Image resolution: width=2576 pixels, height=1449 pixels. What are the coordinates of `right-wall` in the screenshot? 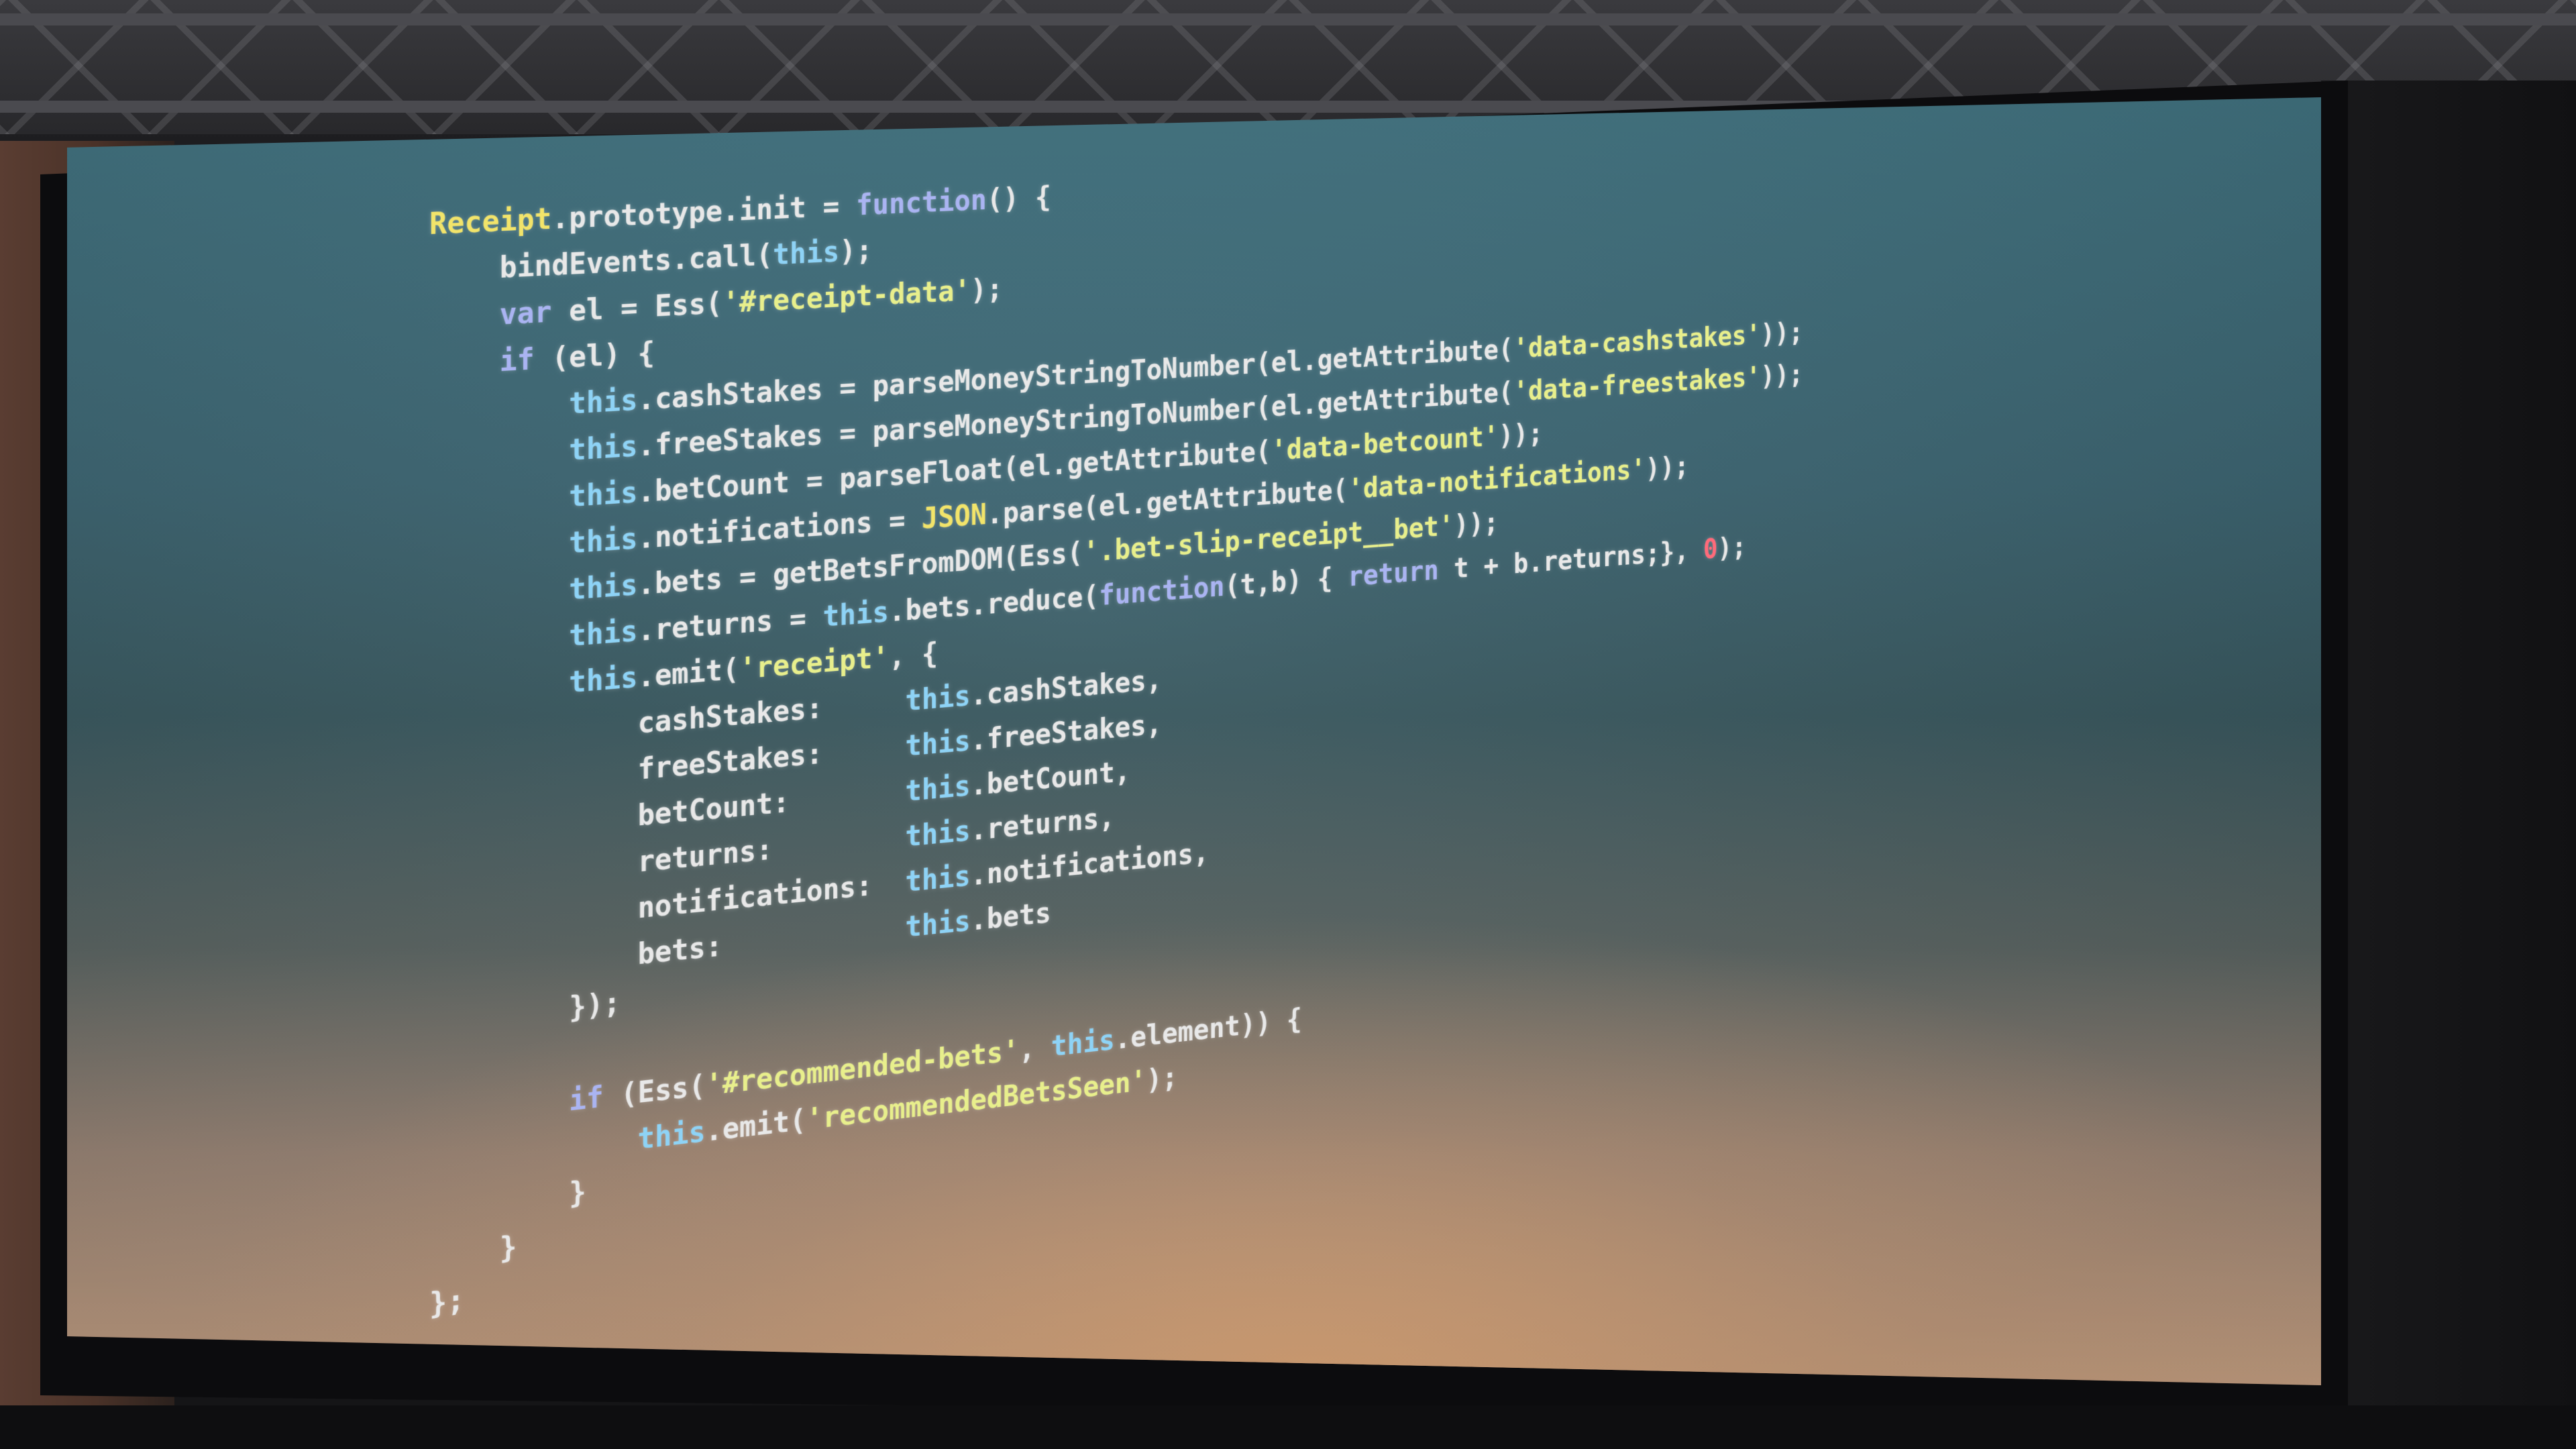 It's located at (2448, 764).